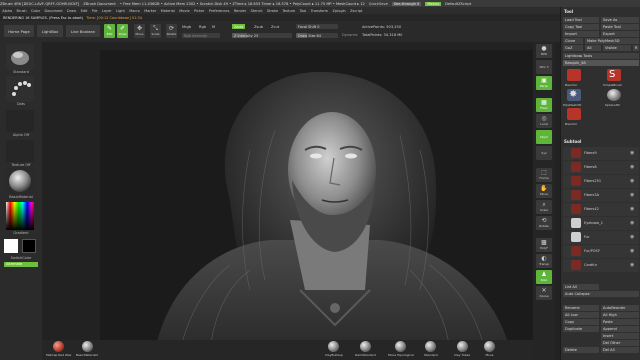 The width and height of the screenshot is (640, 360). What do you see at coordinates (240, 11) in the screenshot?
I see `menu-render: Render` at bounding box center [240, 11].